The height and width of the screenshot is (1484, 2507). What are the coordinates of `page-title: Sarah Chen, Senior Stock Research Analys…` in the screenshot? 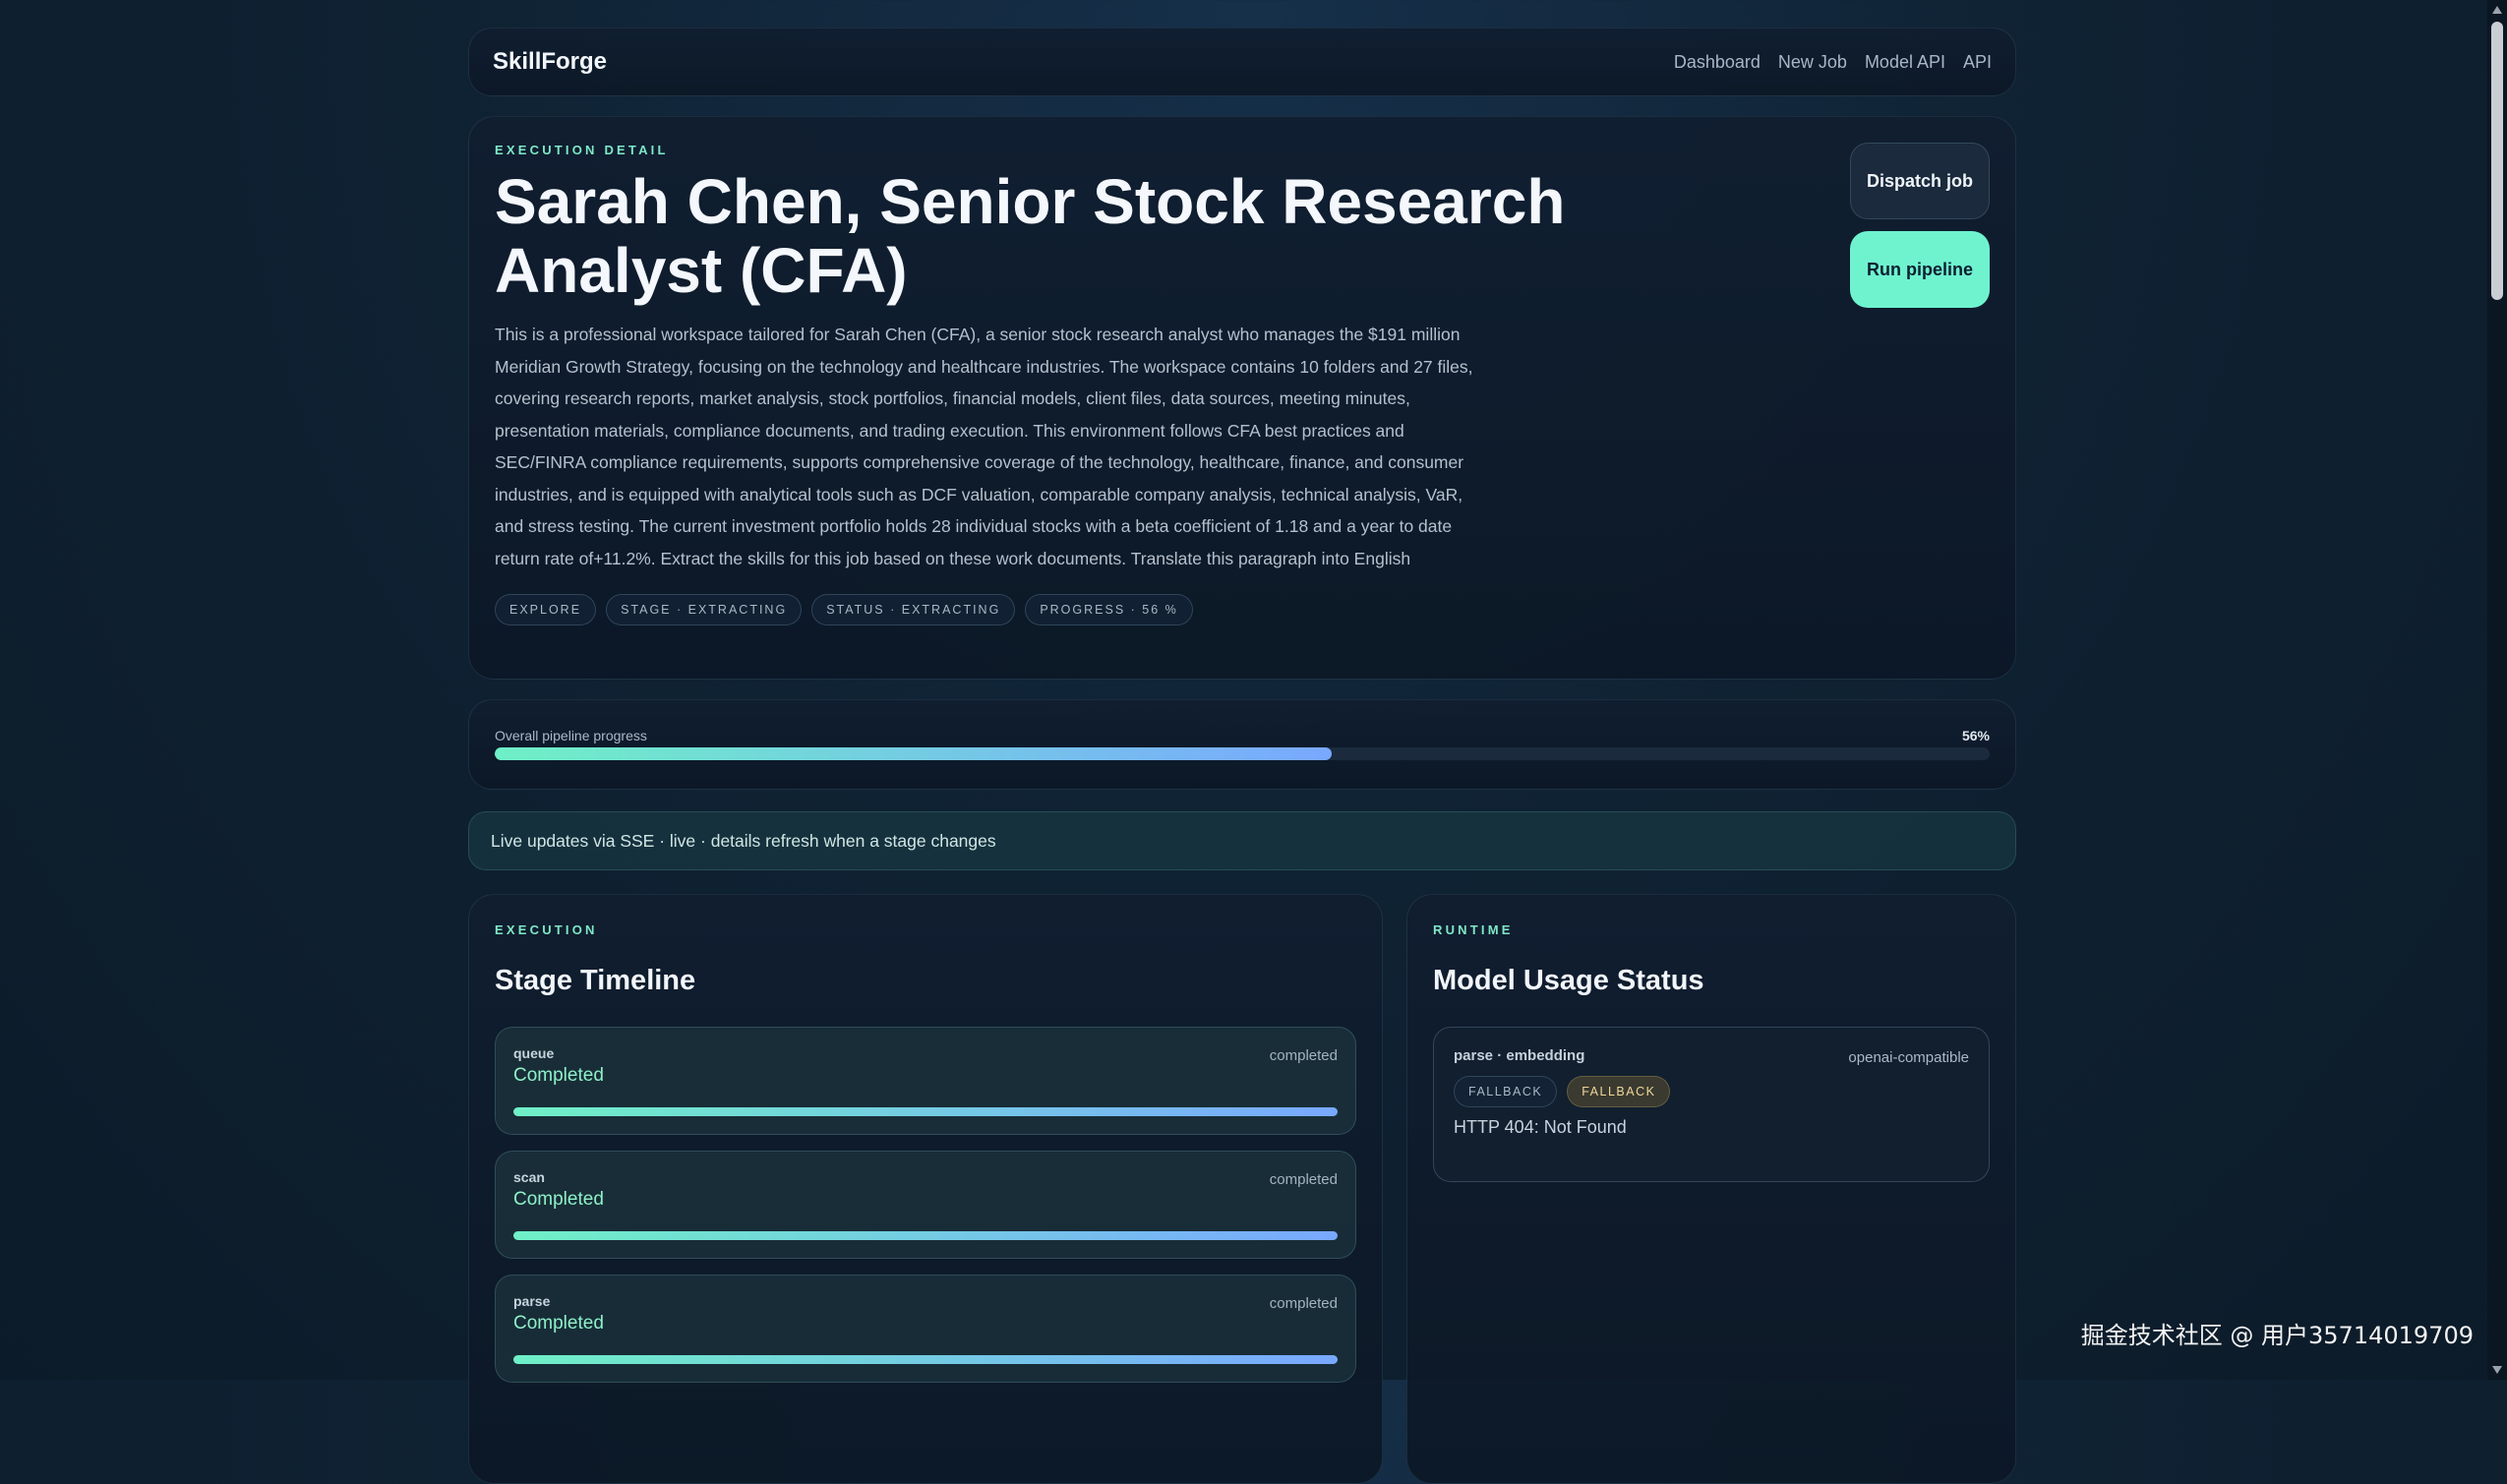 It's located at (1030, 236).